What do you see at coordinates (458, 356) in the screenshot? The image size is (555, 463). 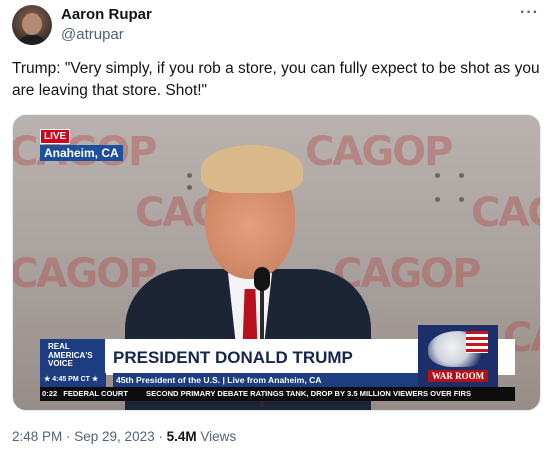 I see `war-room-logo: WAR ROOM` at bounding box center [458, 356].